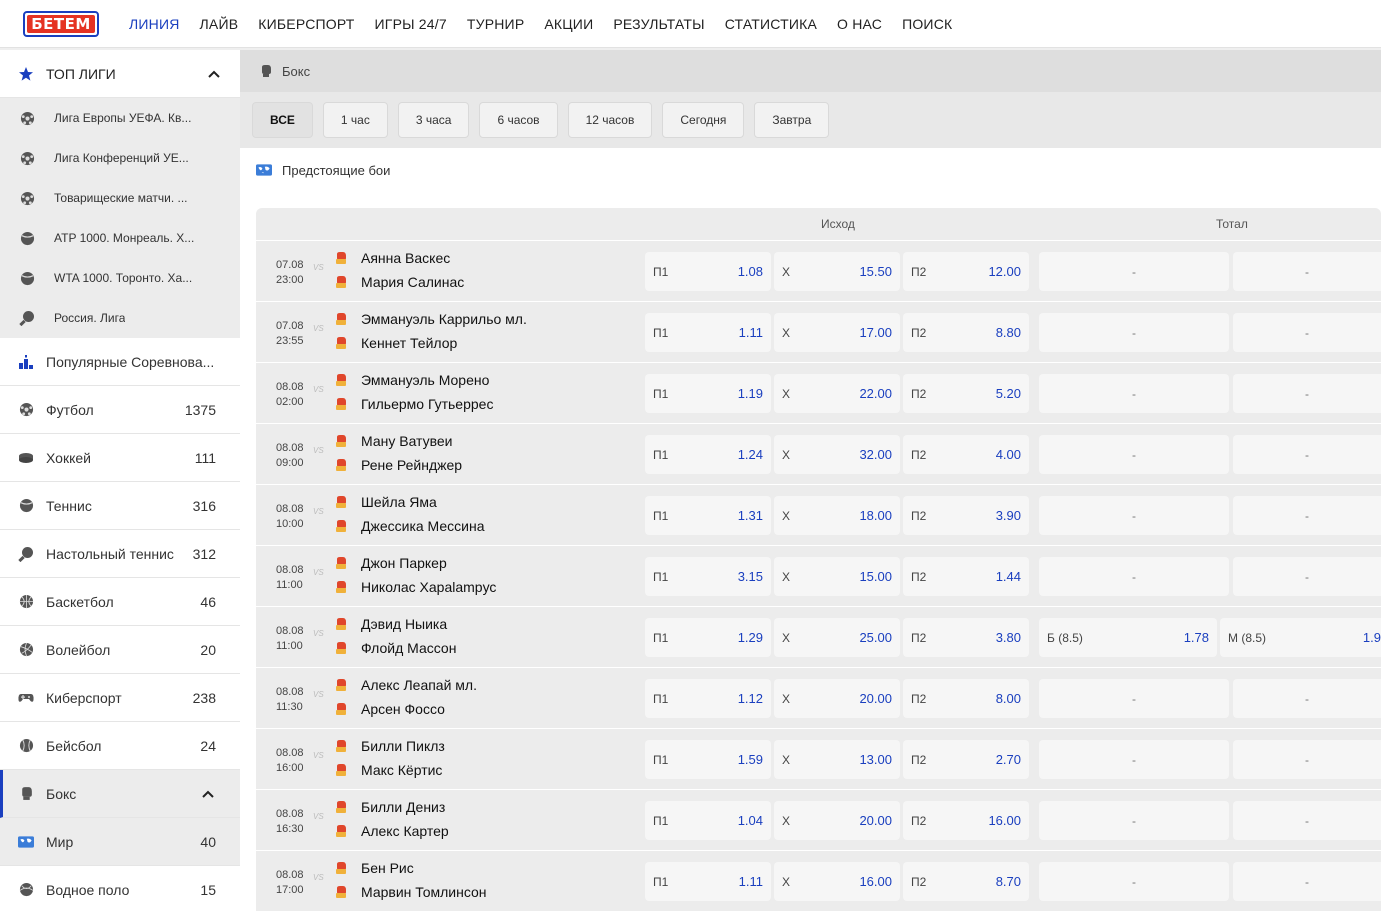 This screenshot has width=1381, height=911. Describe the element at coordinates (966, 332) in the screenshot. I see `odd-p2-button: П2 8.80` at that location.